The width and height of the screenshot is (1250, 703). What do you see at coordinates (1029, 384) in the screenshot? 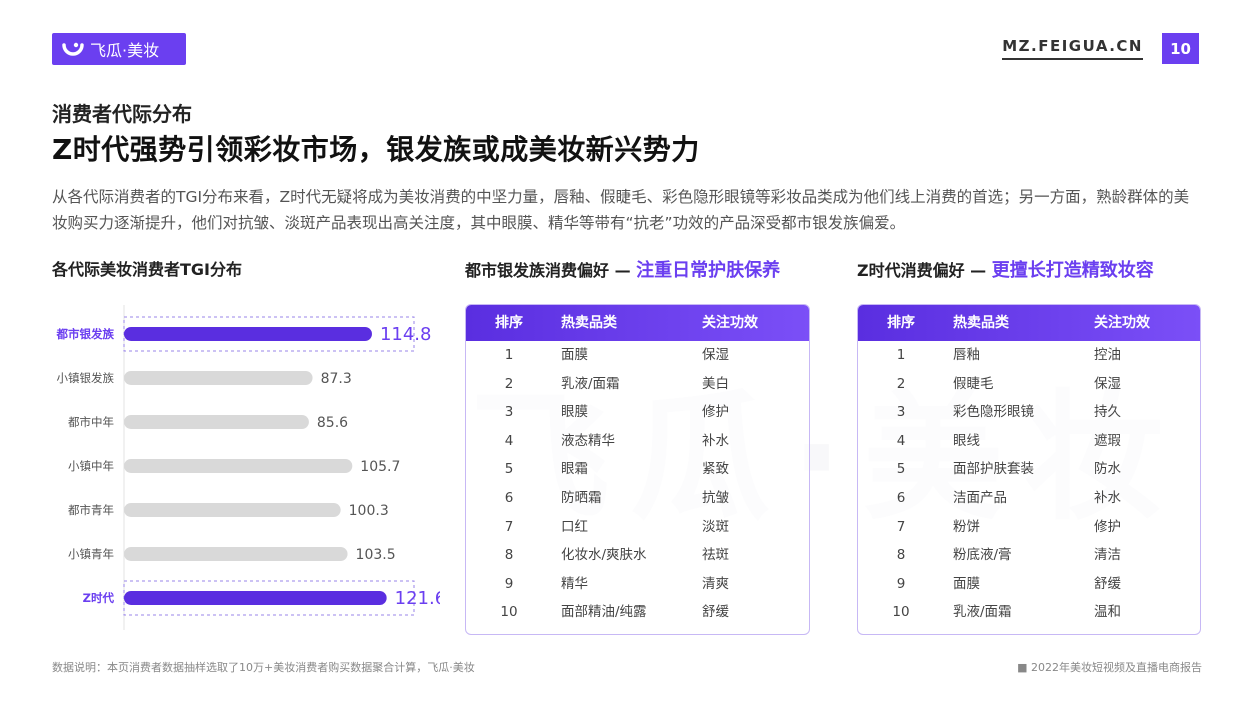
I see `table-row: 2 假睫毛 保湿` at bounding box center [1029, 384].